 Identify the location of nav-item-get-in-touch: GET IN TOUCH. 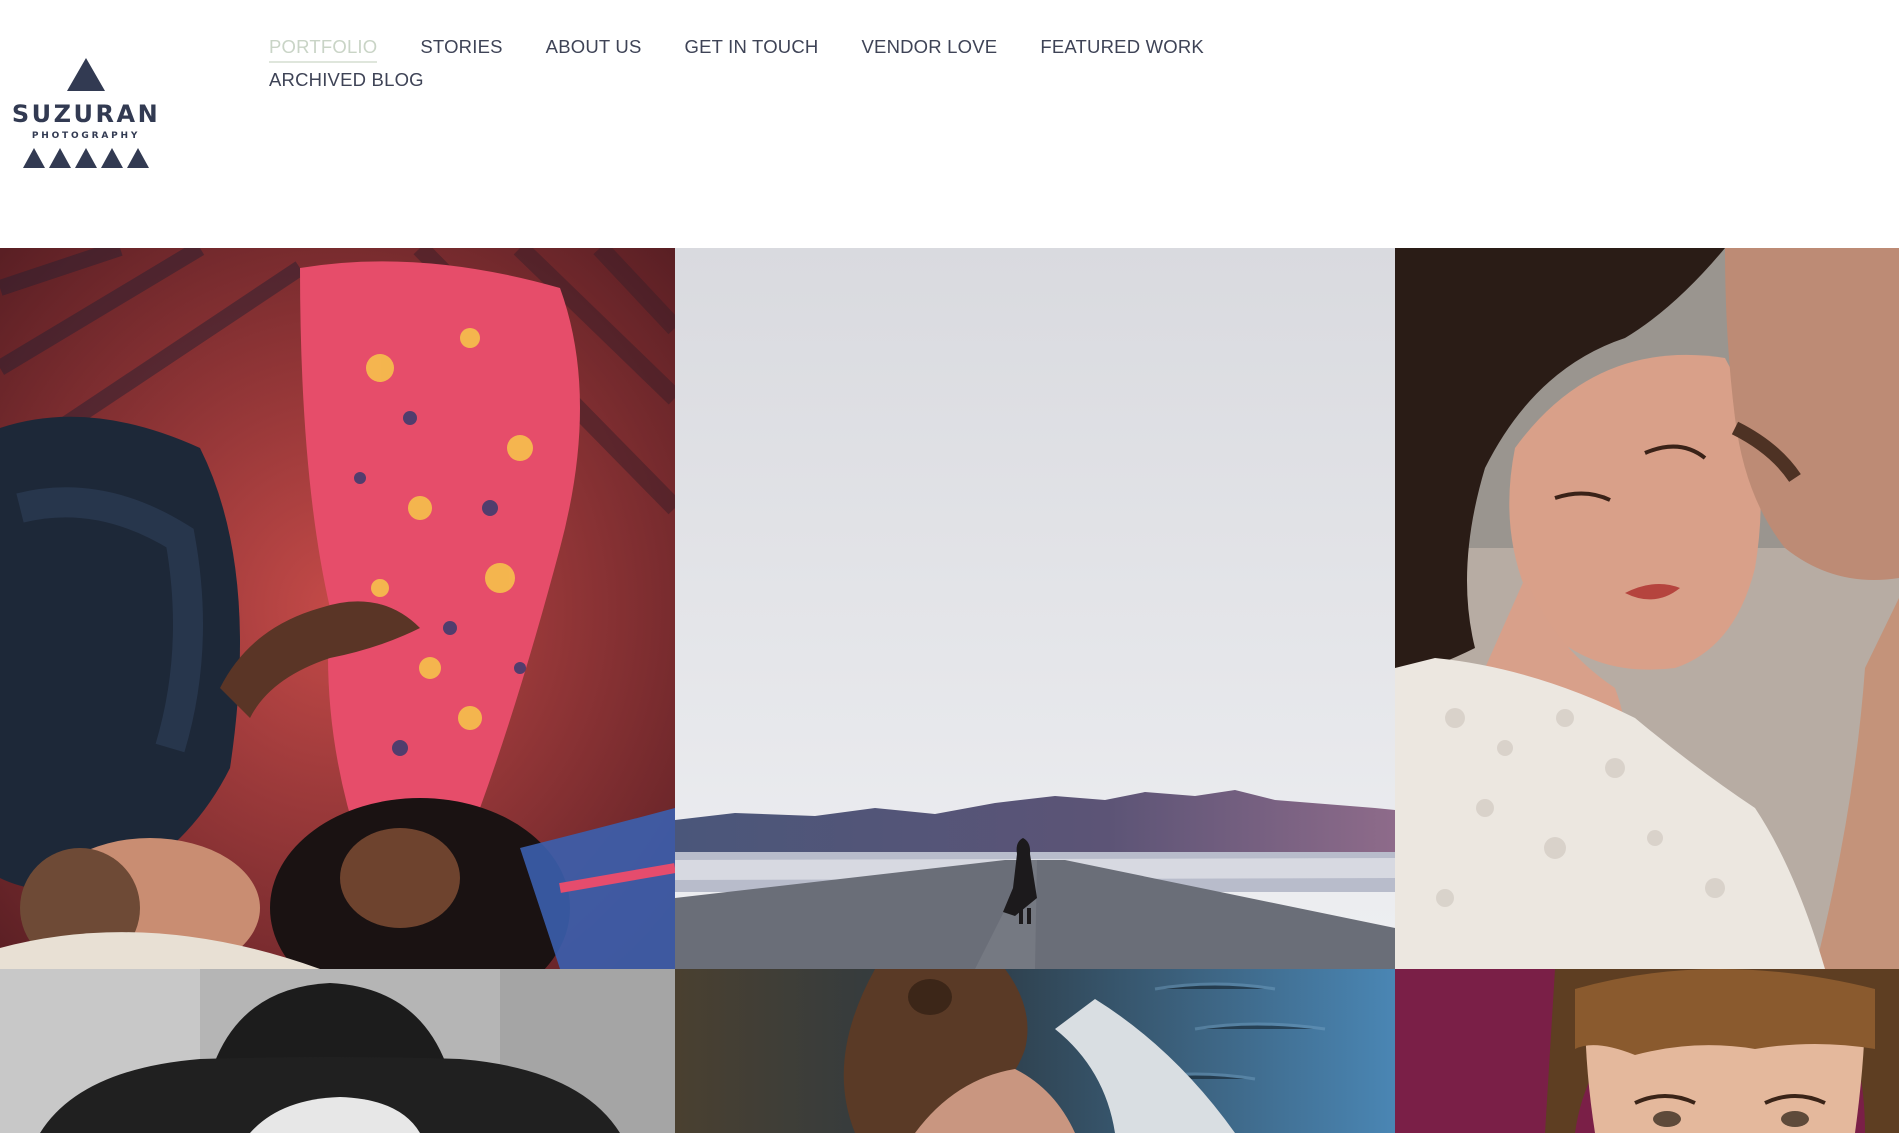
(752, 48).